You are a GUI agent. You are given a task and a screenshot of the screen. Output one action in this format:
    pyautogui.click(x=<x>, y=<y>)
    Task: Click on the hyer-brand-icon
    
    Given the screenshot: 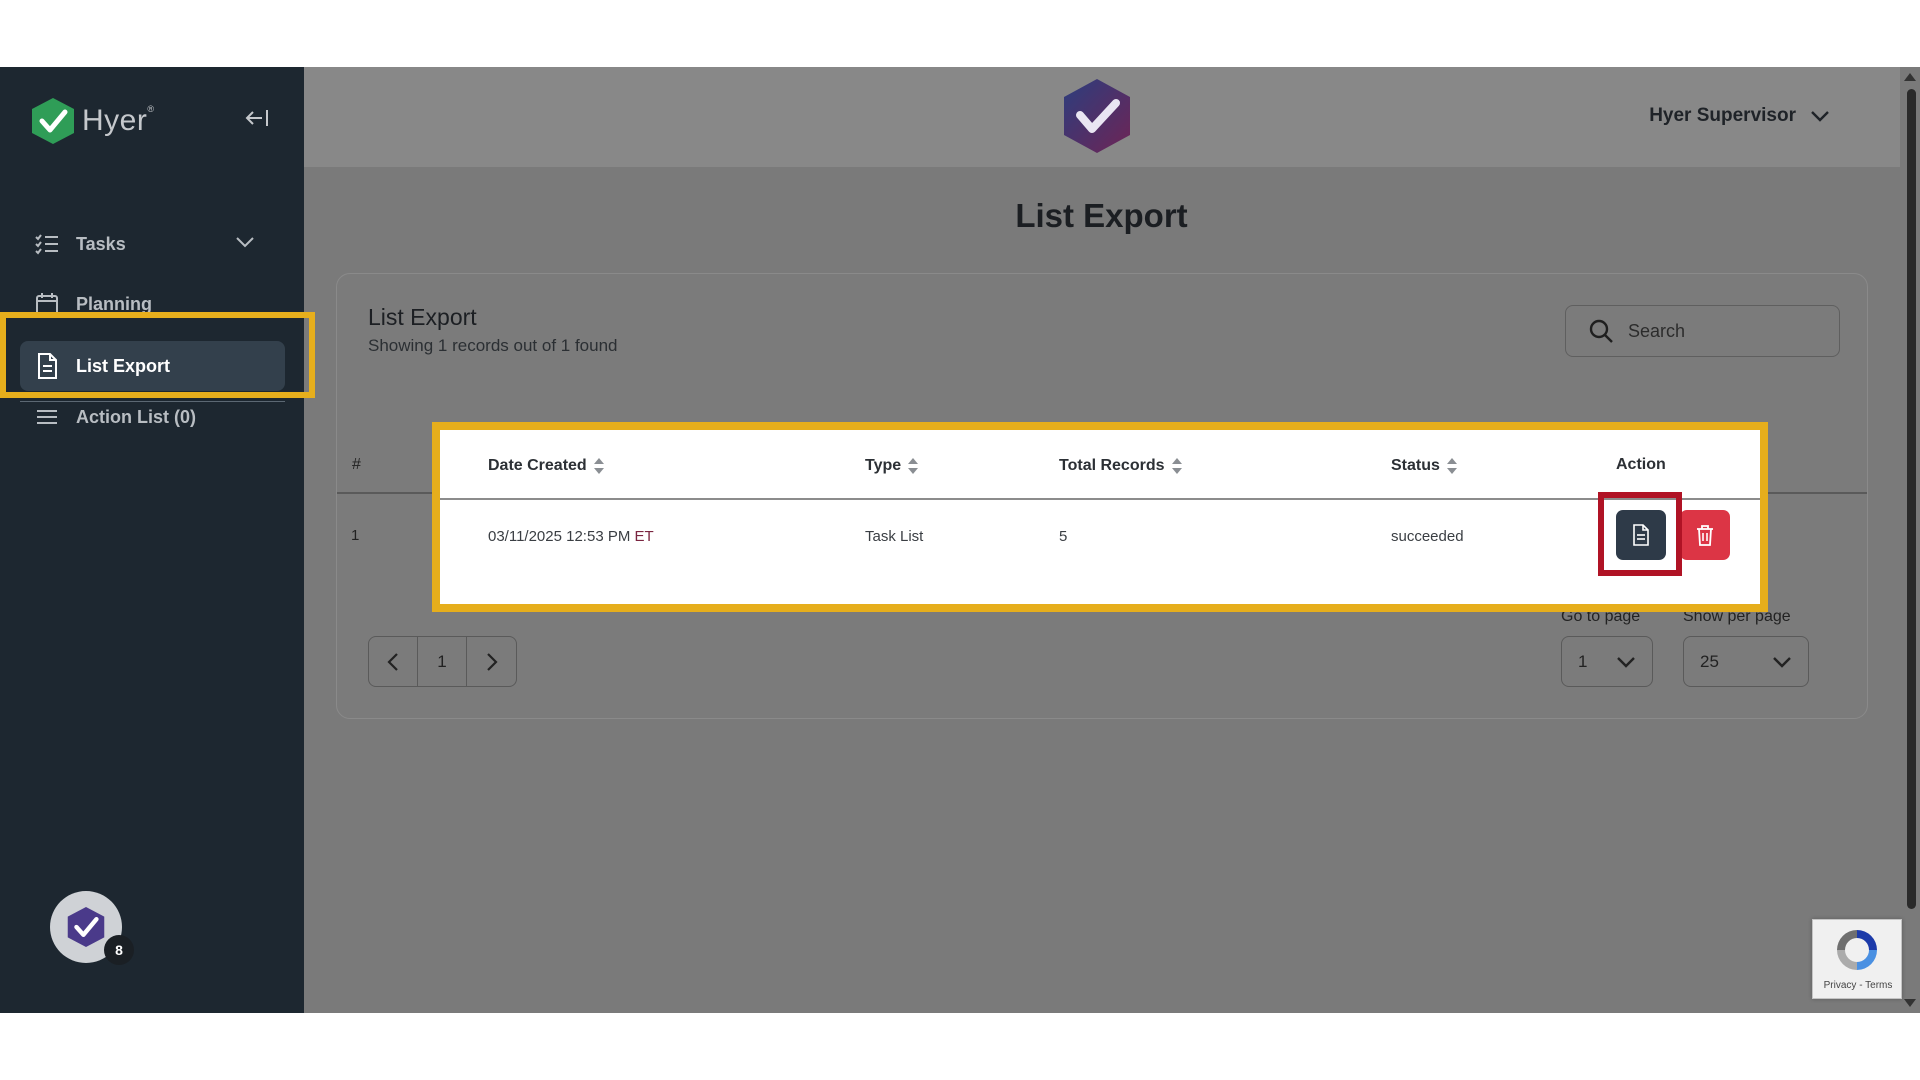 What is the action you would take?
    pyautogui.click(x=1097, y=116)
    